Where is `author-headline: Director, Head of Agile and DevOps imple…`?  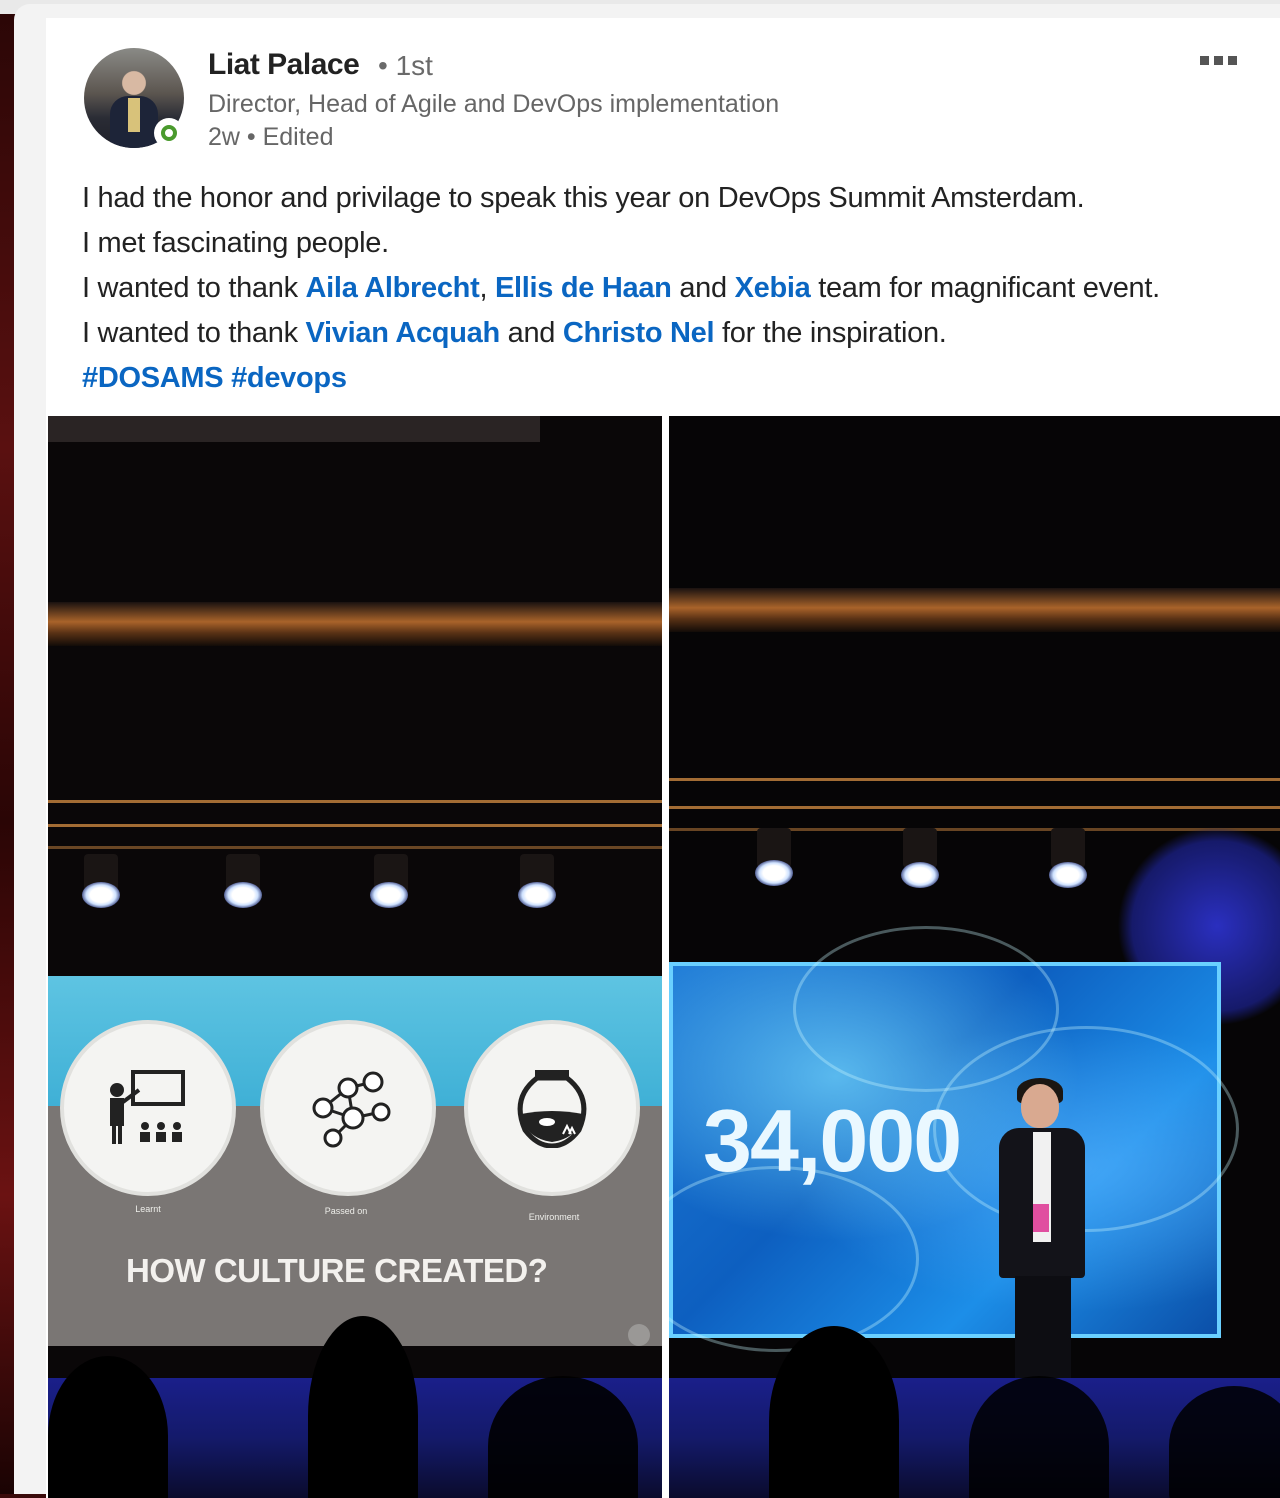
author-headline: Director, Head of Agile and DevOps imple… is located at coordinates (494, 104).